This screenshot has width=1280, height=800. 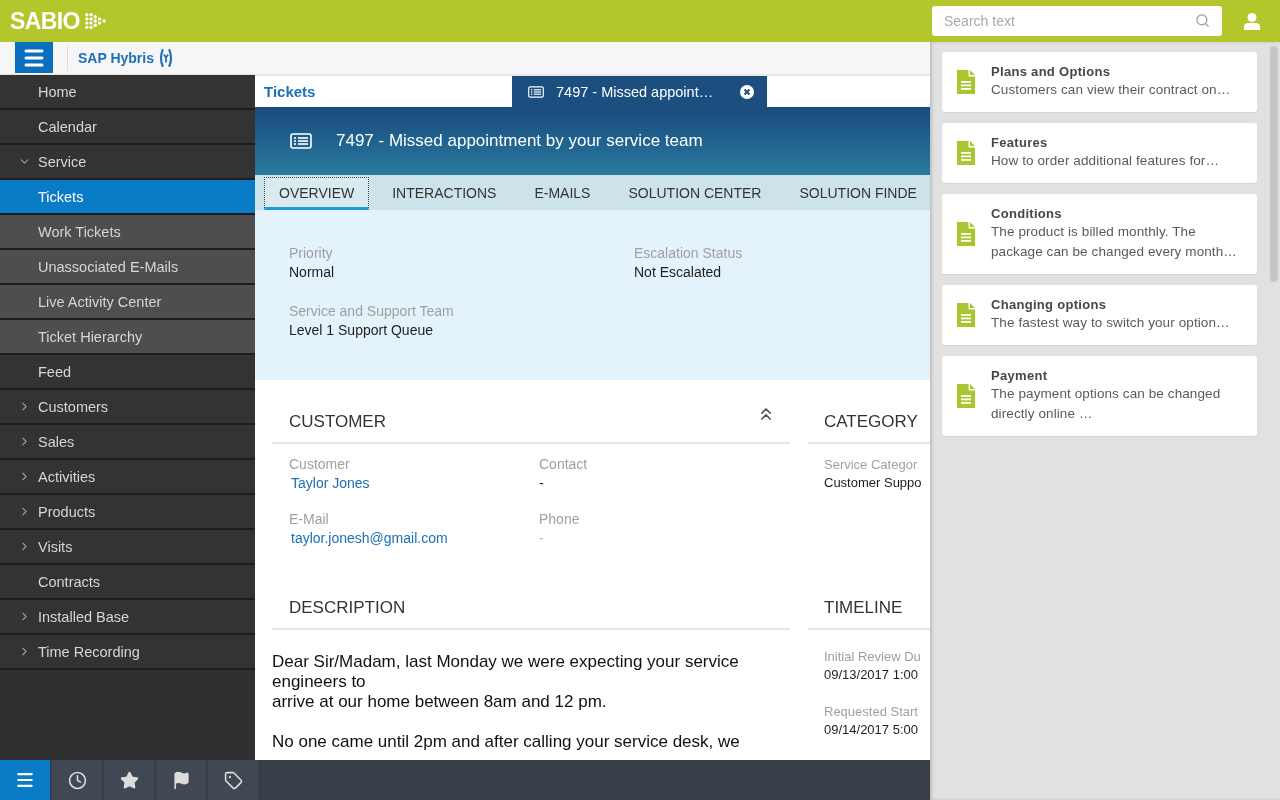 I want to click on article-title: Changing options, so click(x=1049, y=305).